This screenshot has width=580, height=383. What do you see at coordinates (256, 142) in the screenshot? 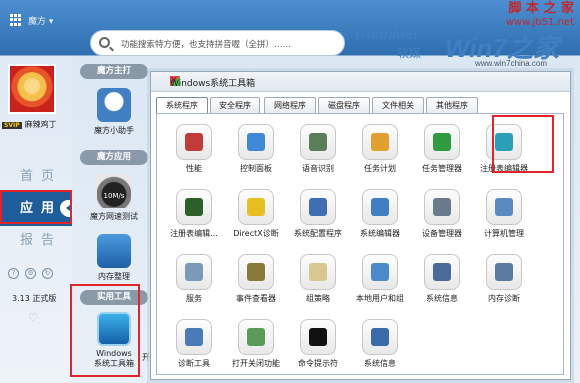
I see `control-panel-icon` at bounding box center [256, 142].